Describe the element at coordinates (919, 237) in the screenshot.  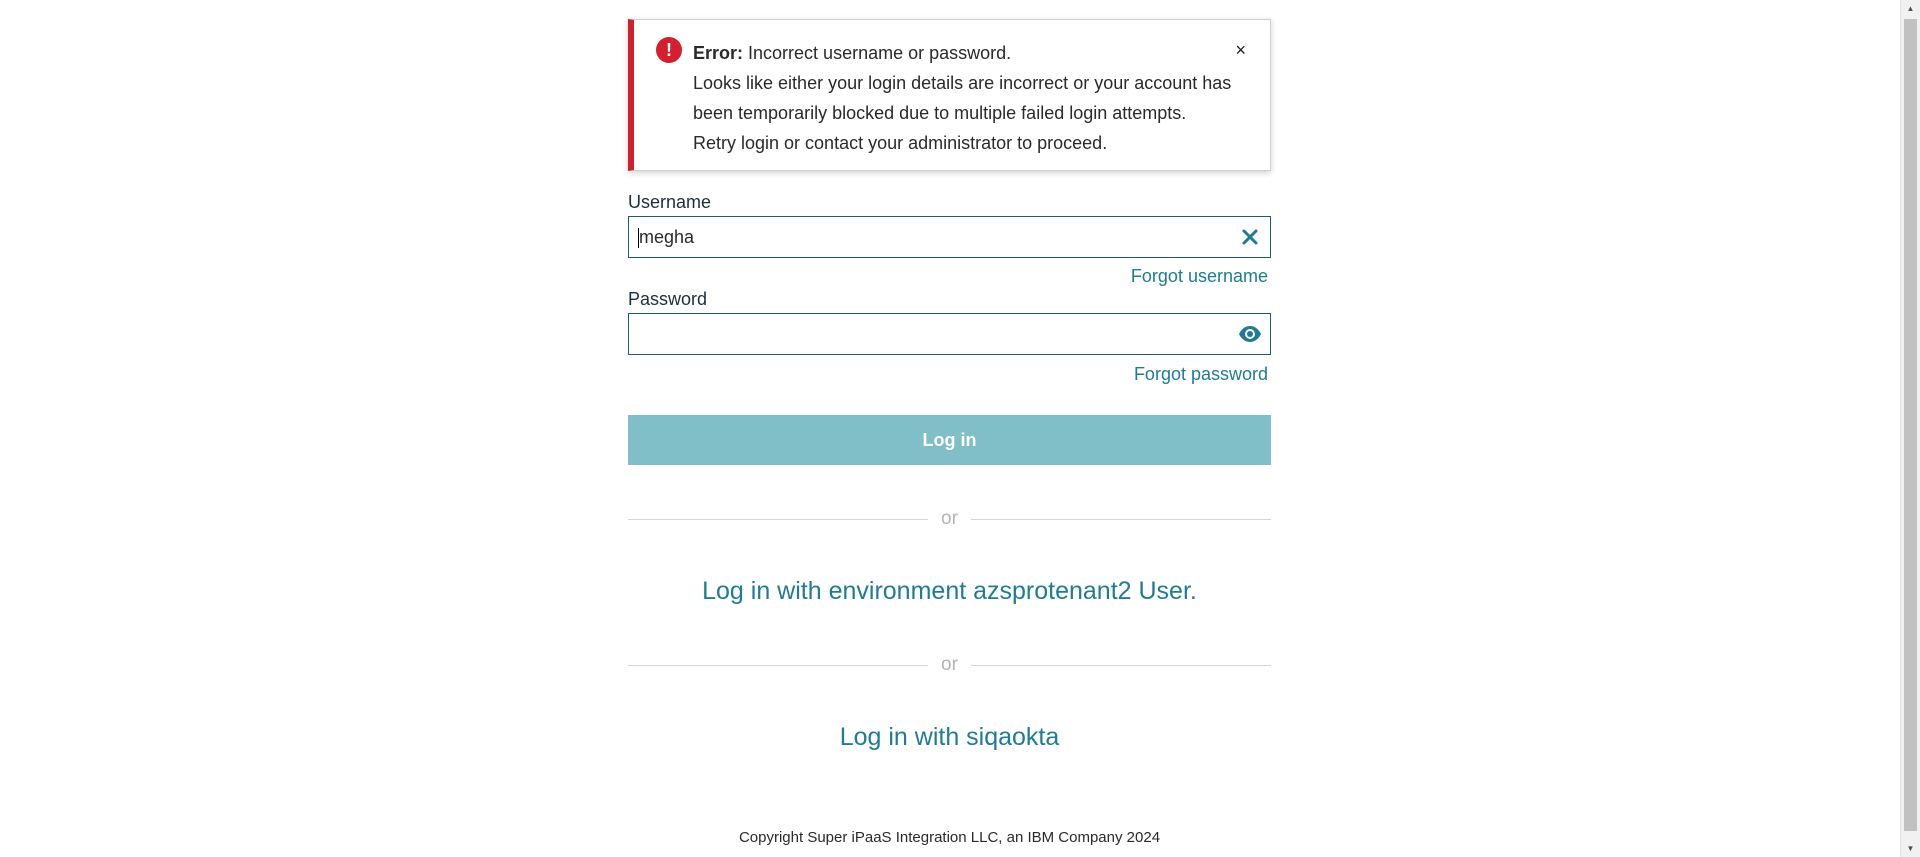
I see `username-input` at that location.